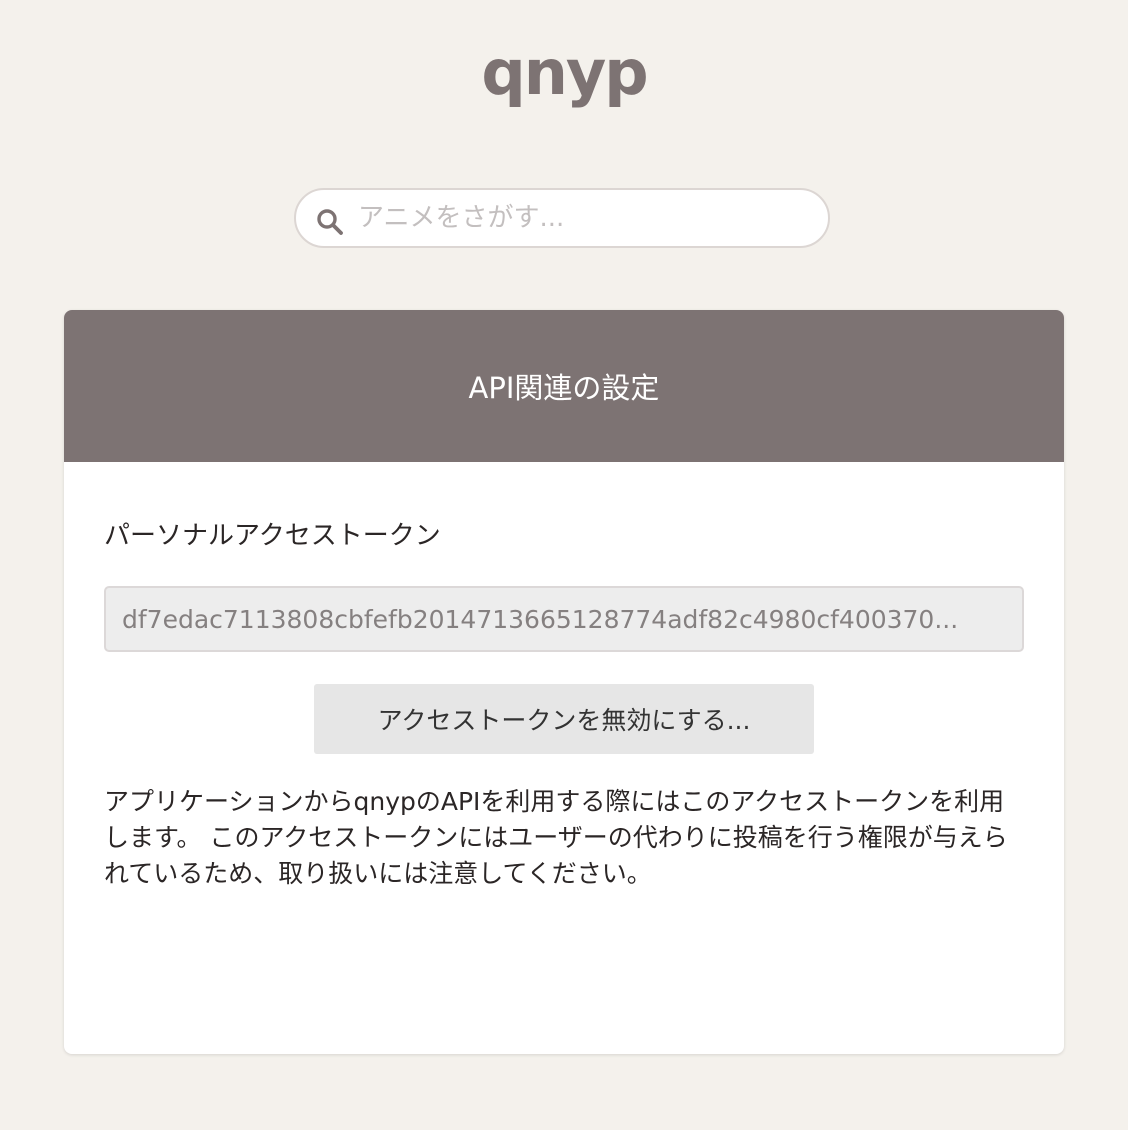 This screenshot has width=1128, height=1130. I want to click on search-bar, so click(562, 218).